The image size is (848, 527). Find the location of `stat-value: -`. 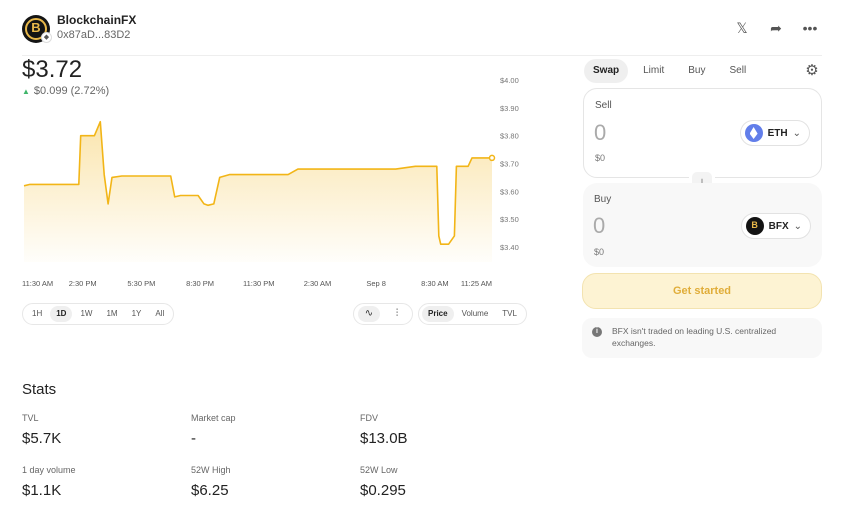

stat-value: - is located at coordinates (193, 438).